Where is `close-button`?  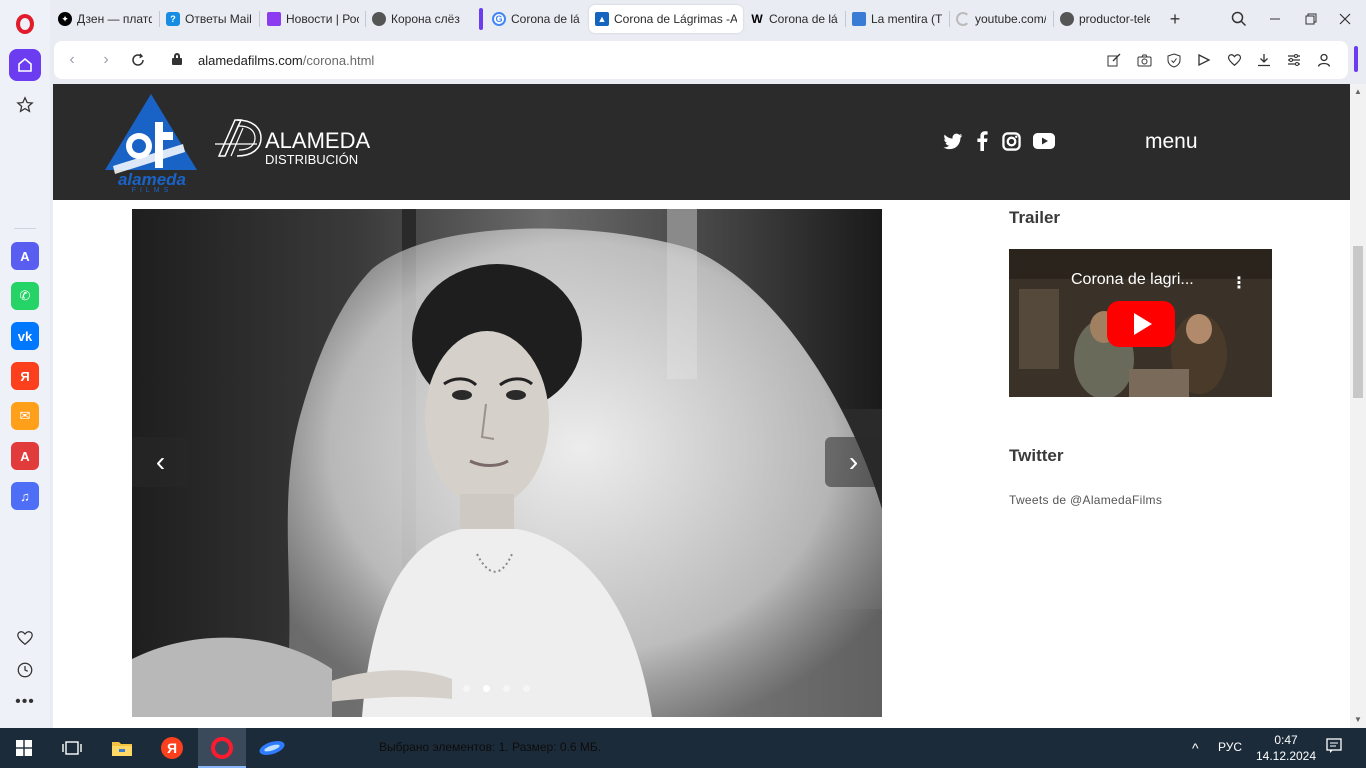 close-button is located at coordinates (1345, 19).